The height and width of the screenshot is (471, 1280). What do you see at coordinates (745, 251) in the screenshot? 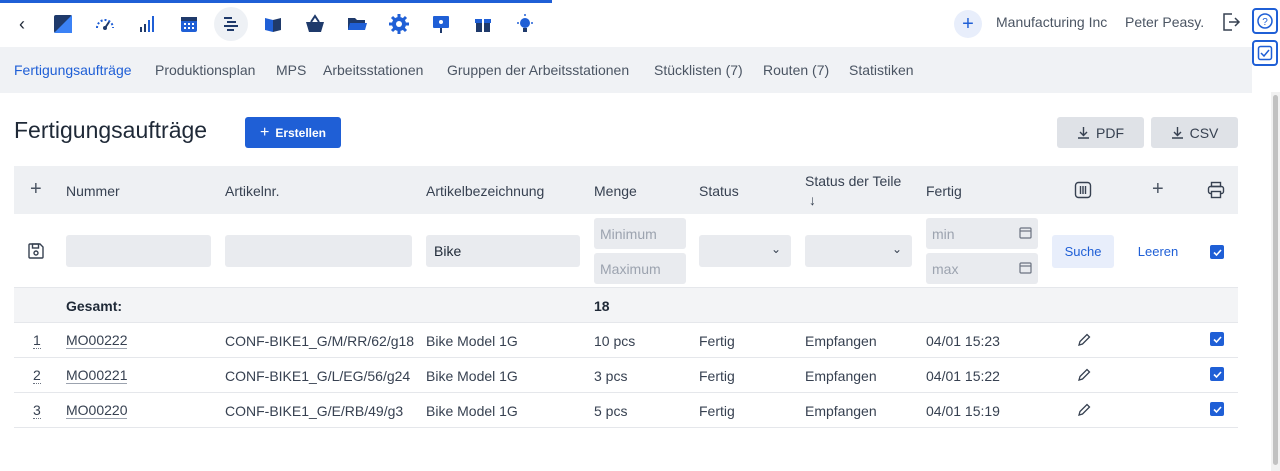
I see `status-filter-select: ⌄` at bounding box center [745, 251].